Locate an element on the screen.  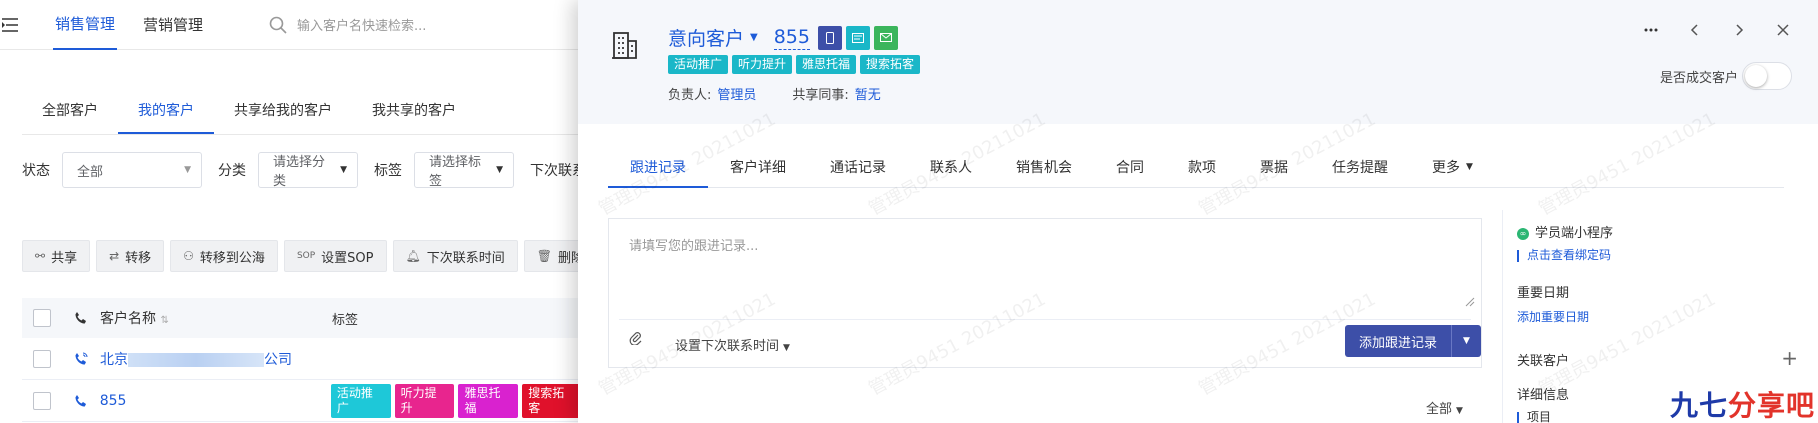
drawer-title: 意向客户 ▼ 855 is located at coordinates (785, 37).